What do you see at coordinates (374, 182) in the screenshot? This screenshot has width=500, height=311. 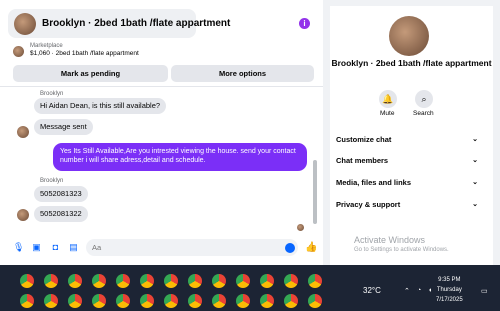 I see `section-label: Media, files and links` at bounding box center [374, 182].